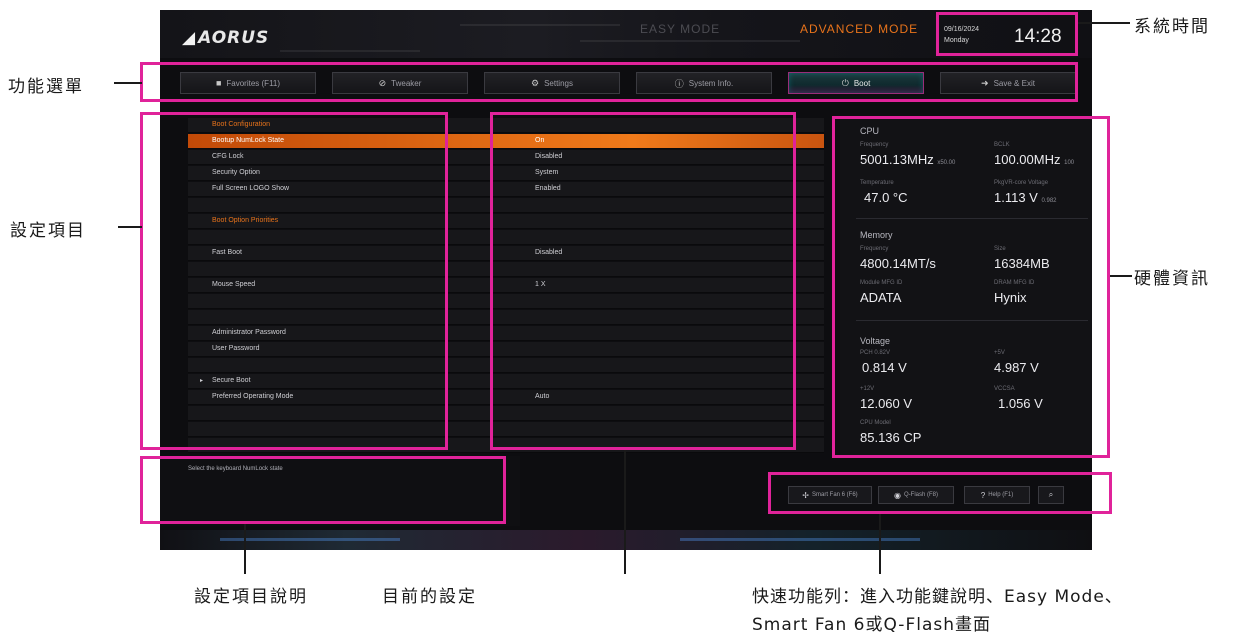  What do you see at coordinates (940, 493) in the screenshot?
I see `quick-bar-box` at bounding box center [940, 493].